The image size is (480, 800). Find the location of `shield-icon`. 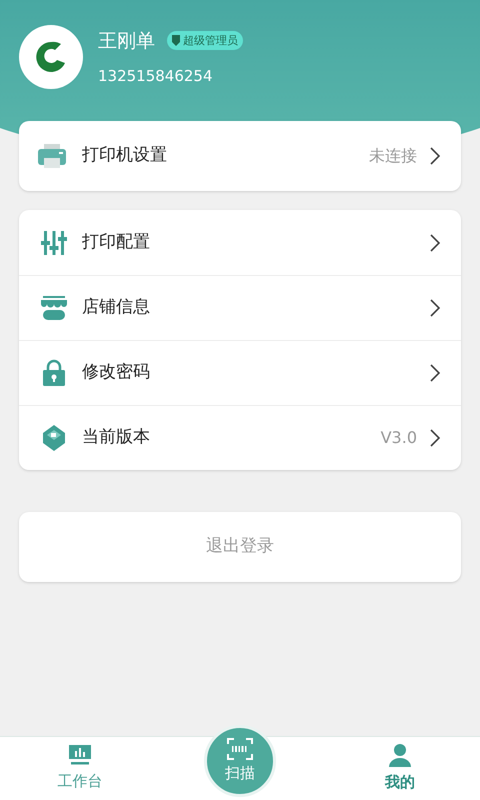

shield-icon is located at coordinates (176, 40).